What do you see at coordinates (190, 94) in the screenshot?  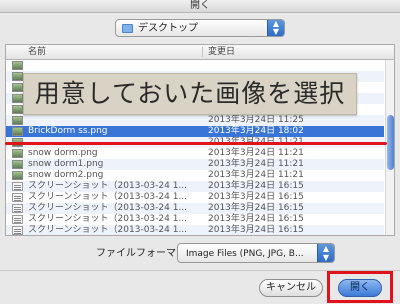 I see `annotation-banner: 用意しておいた画像を選択` at bounding box center [190, 94].